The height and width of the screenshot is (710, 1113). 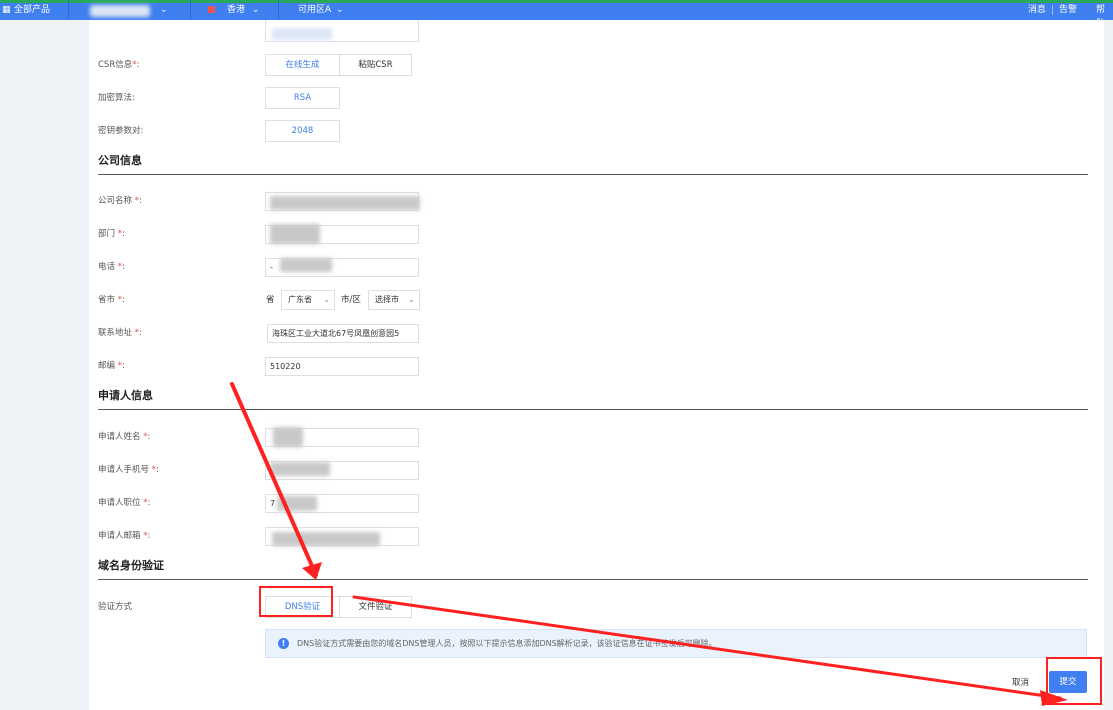 What do you see at coordinates (274, 479) in the screenshot?
I see `annotation-arrow-to-dns` at bounding box center [274, 479].